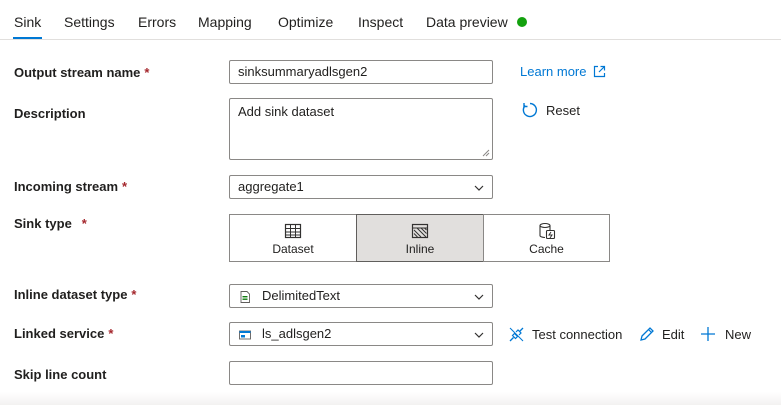 This screenshot has width=781, height=405. Describe the element at coordinates (647, 334) in the screenshot. I see `edit-icon` at that location.